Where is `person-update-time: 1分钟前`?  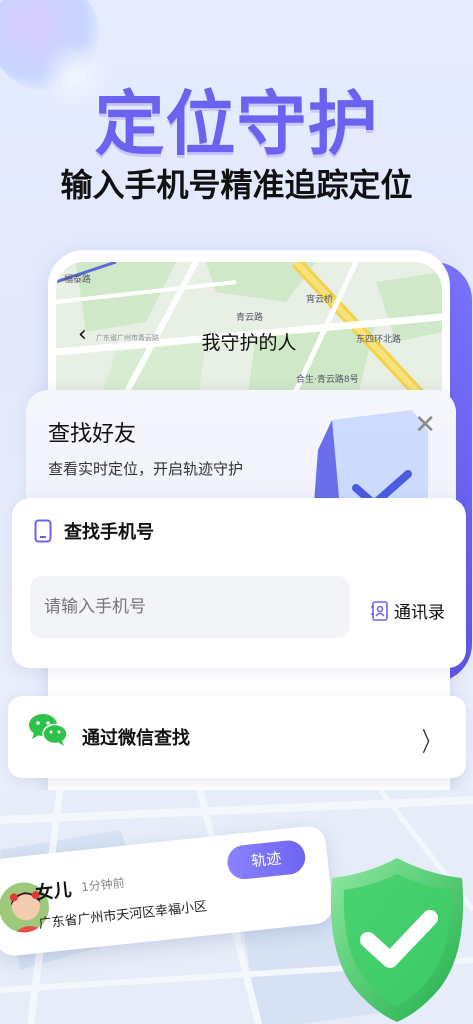 person-update-time: 1分钟前 is located at coordinates (103, 885).